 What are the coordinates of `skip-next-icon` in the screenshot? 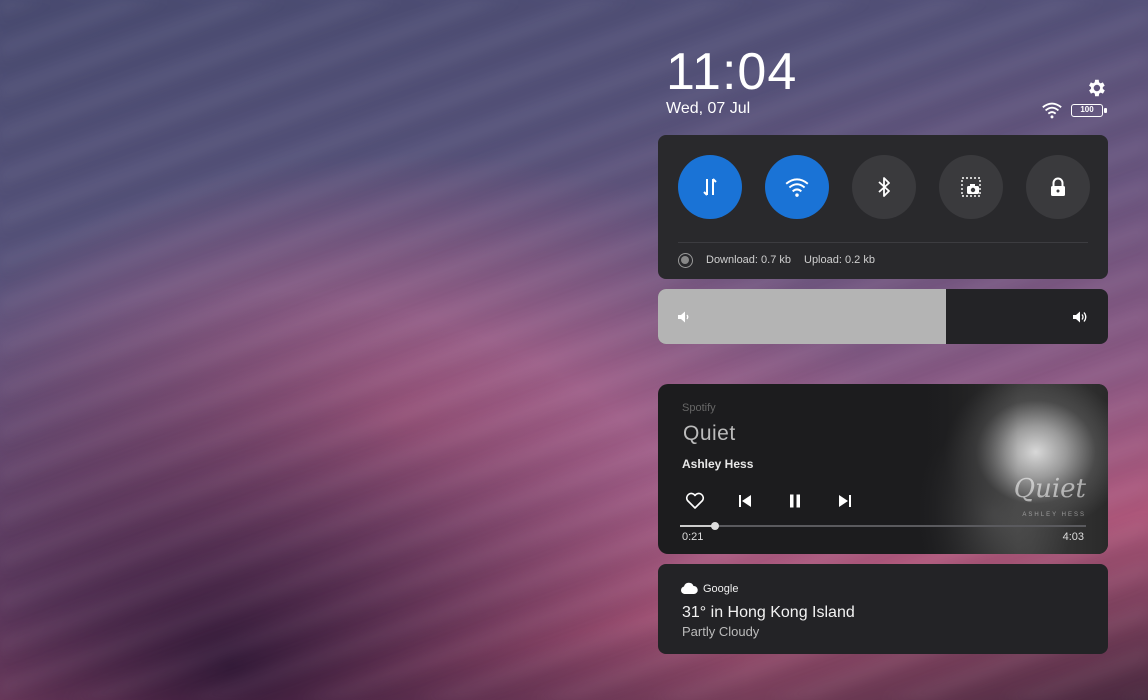 It's located at (845, 501).